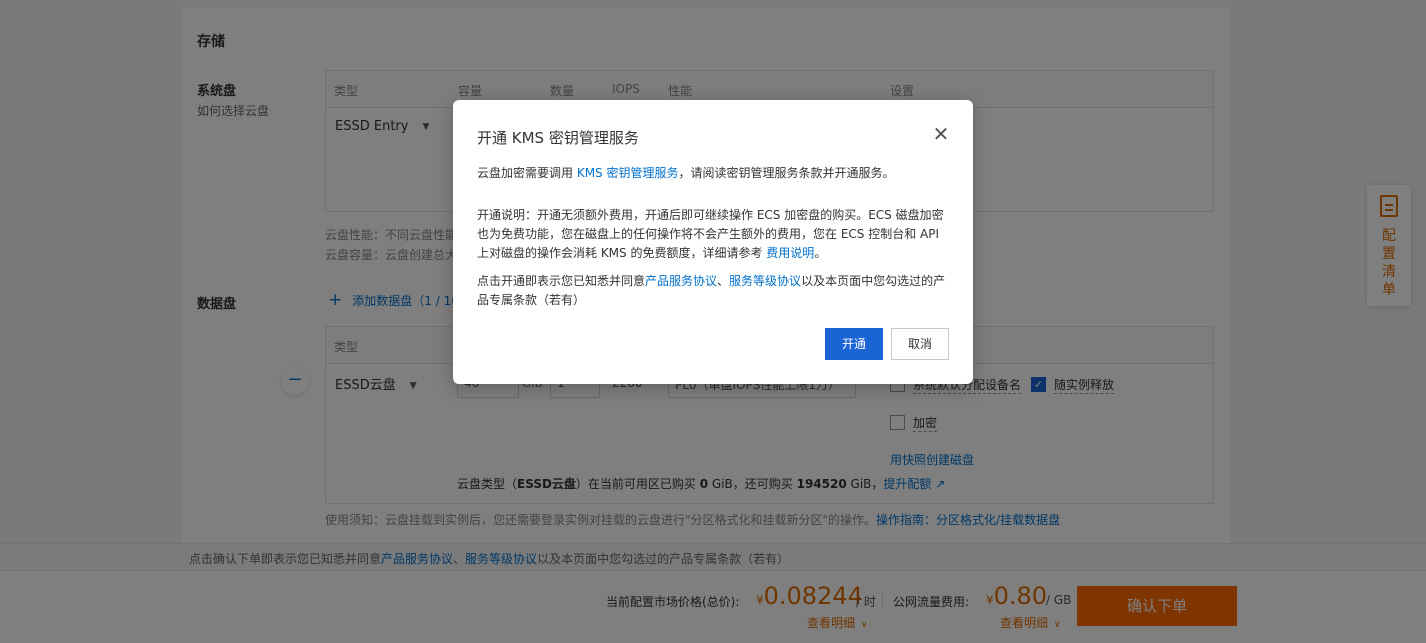  I want to click on kms-service-link: KMS 密钥管理服务, so click(628, 173).